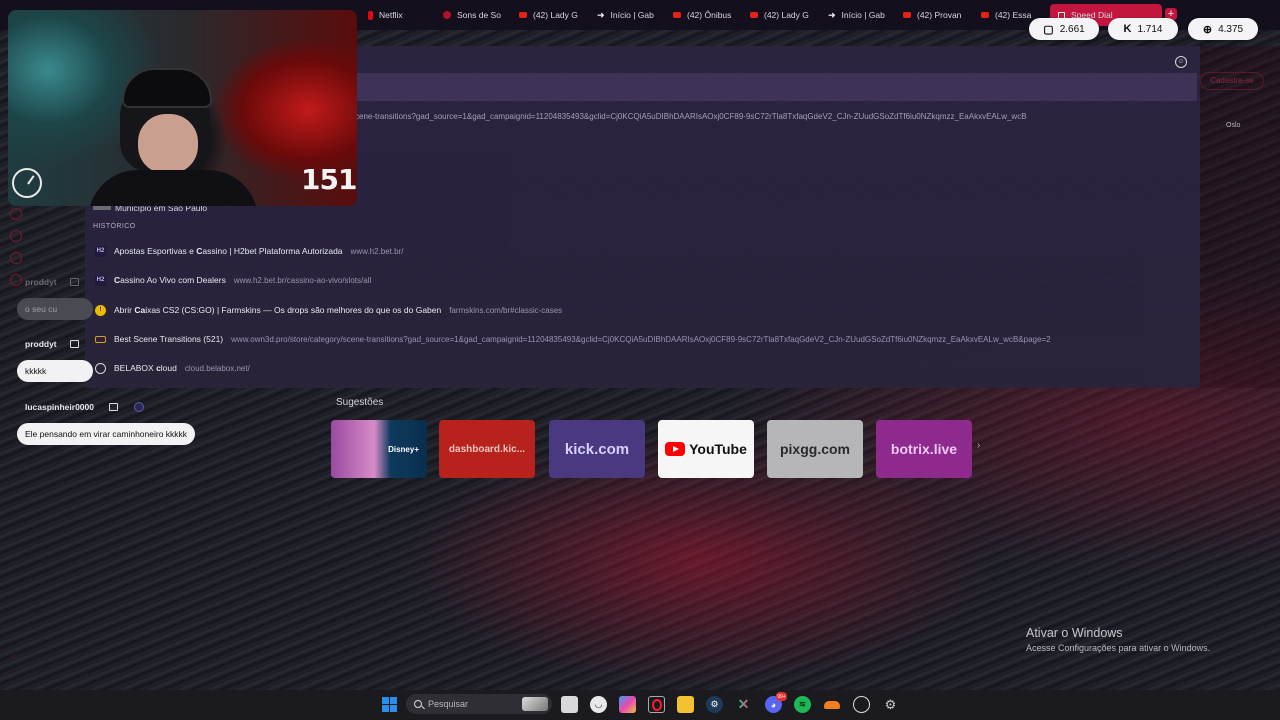 The width and height of the screenshot is (1280, 720). Describe the element at coordinates (1181, 62) in the screenshot. I see `emoji-icon: ☺` at that location.